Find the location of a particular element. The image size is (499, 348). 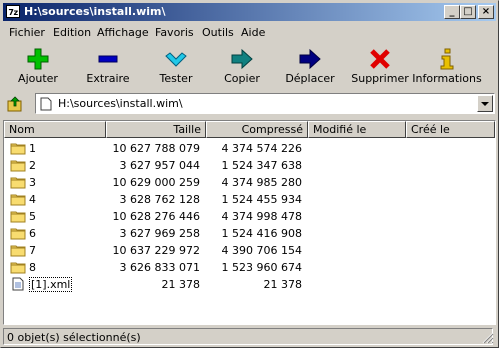

toolbar: Ajouter Extraire Tester Copier Déplacer is located at coordinates (249, 67).